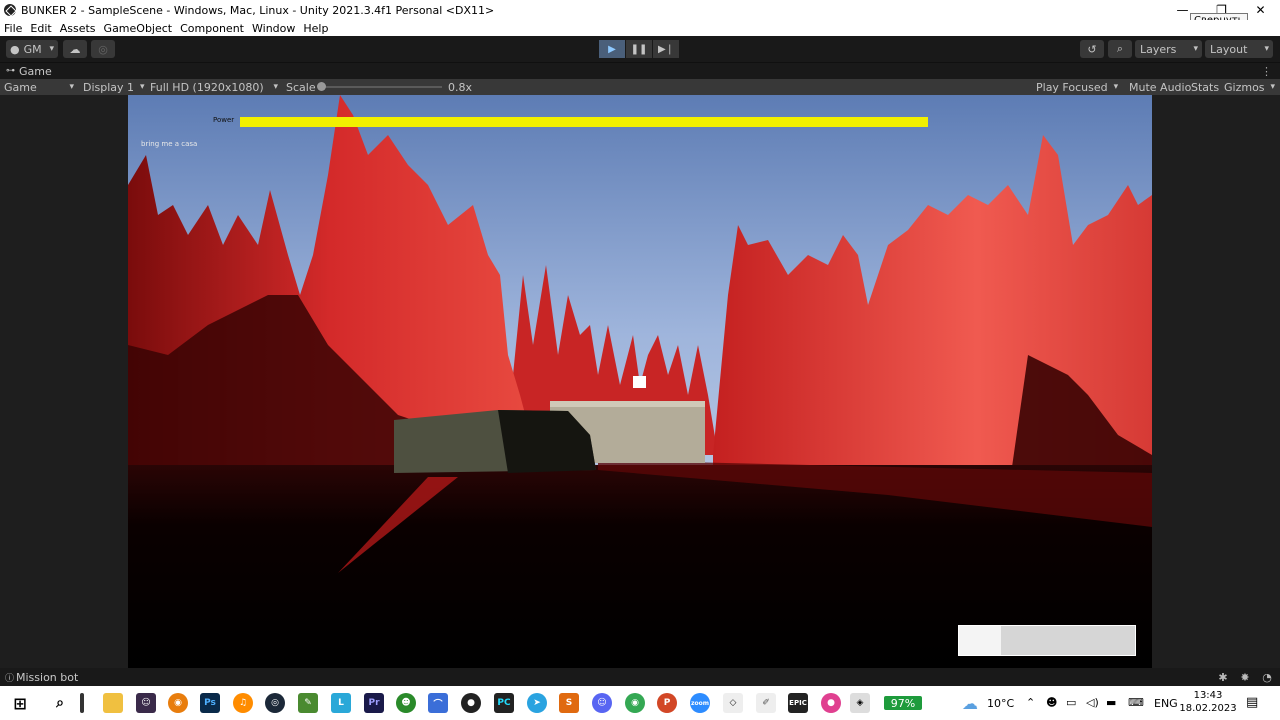  I want to click on bug-icon: ✱, so click(1223, 677).